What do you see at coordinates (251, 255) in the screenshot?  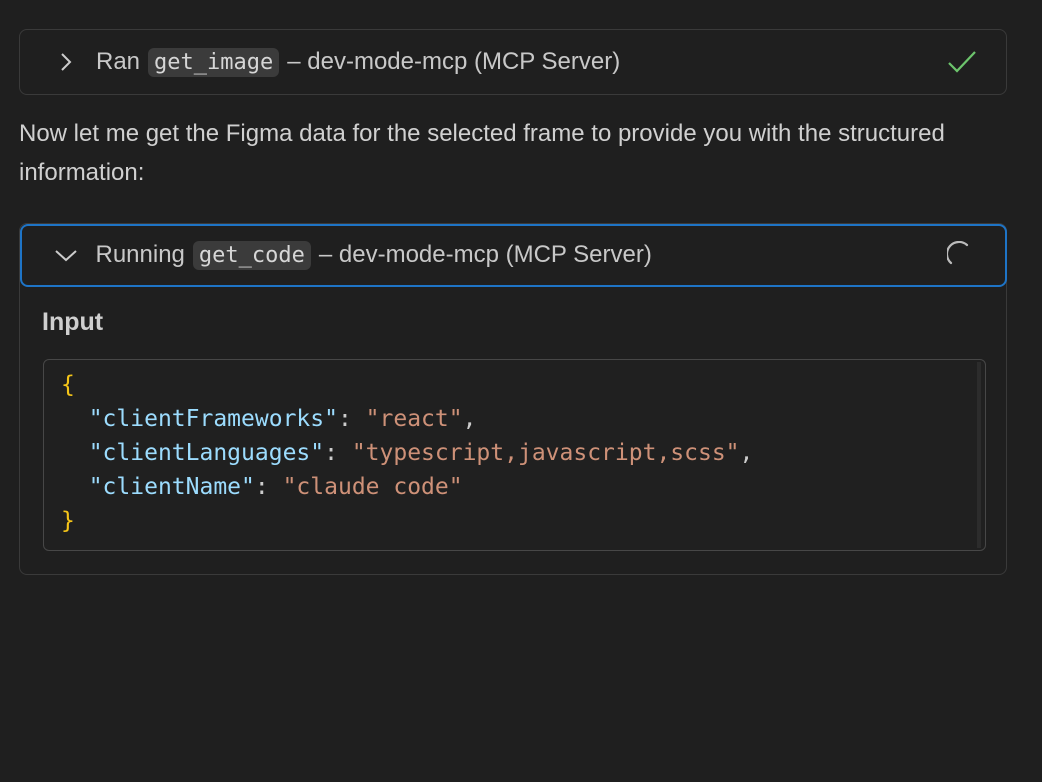 I see `tool-name-chip: get_code` at bounding box center [251, 255].